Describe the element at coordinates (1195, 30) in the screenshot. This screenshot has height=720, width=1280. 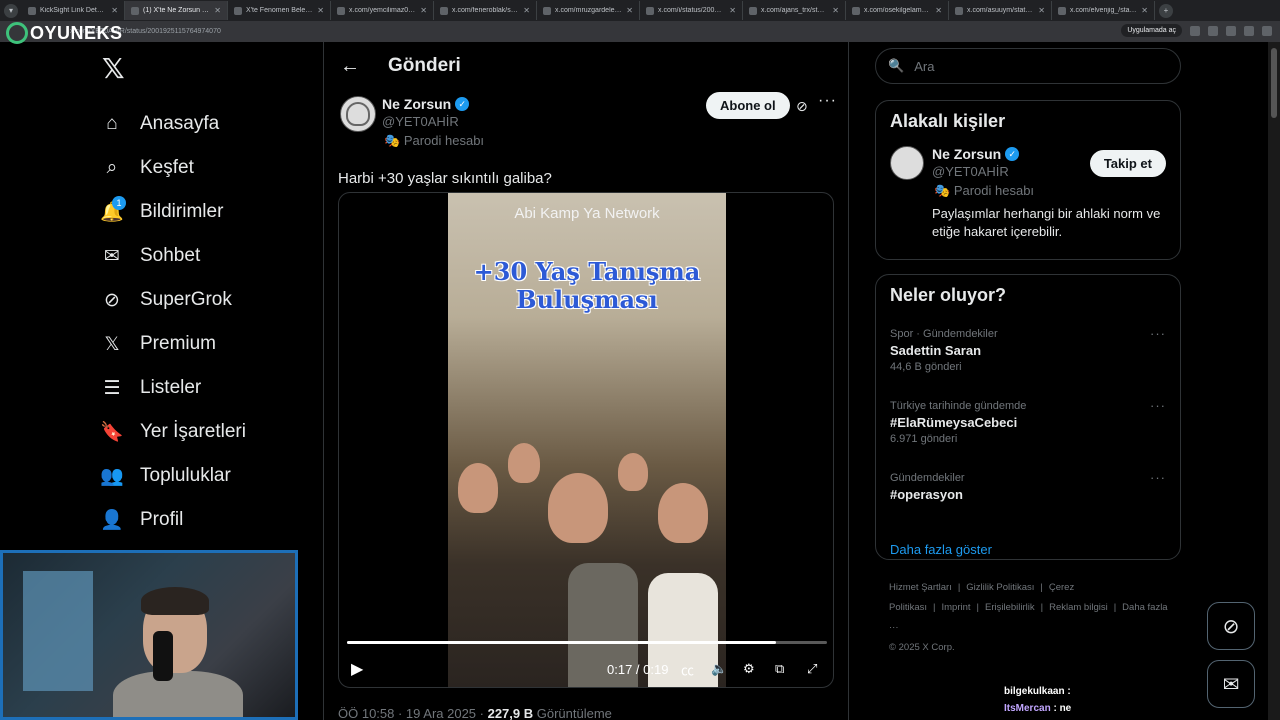
I see `zoom-icon` at that location.